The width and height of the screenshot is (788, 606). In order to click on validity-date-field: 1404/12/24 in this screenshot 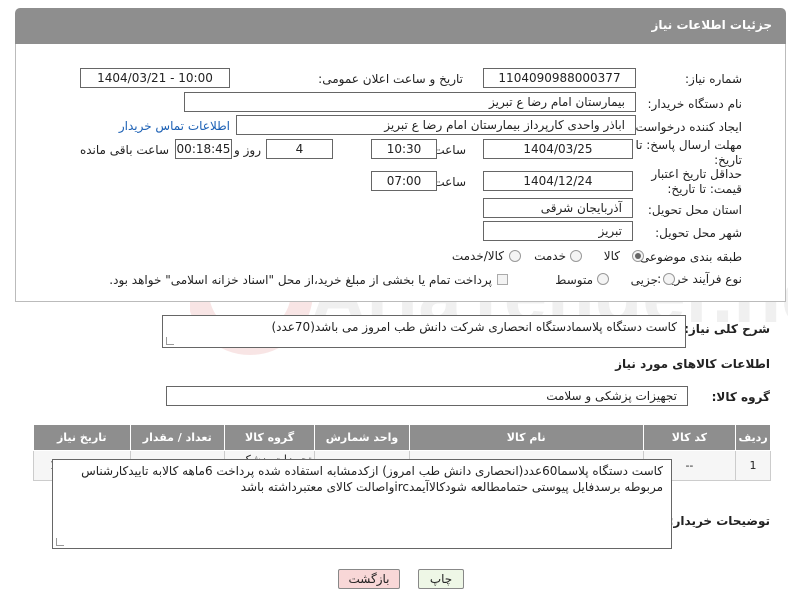, I will do `click(558, 181)`.